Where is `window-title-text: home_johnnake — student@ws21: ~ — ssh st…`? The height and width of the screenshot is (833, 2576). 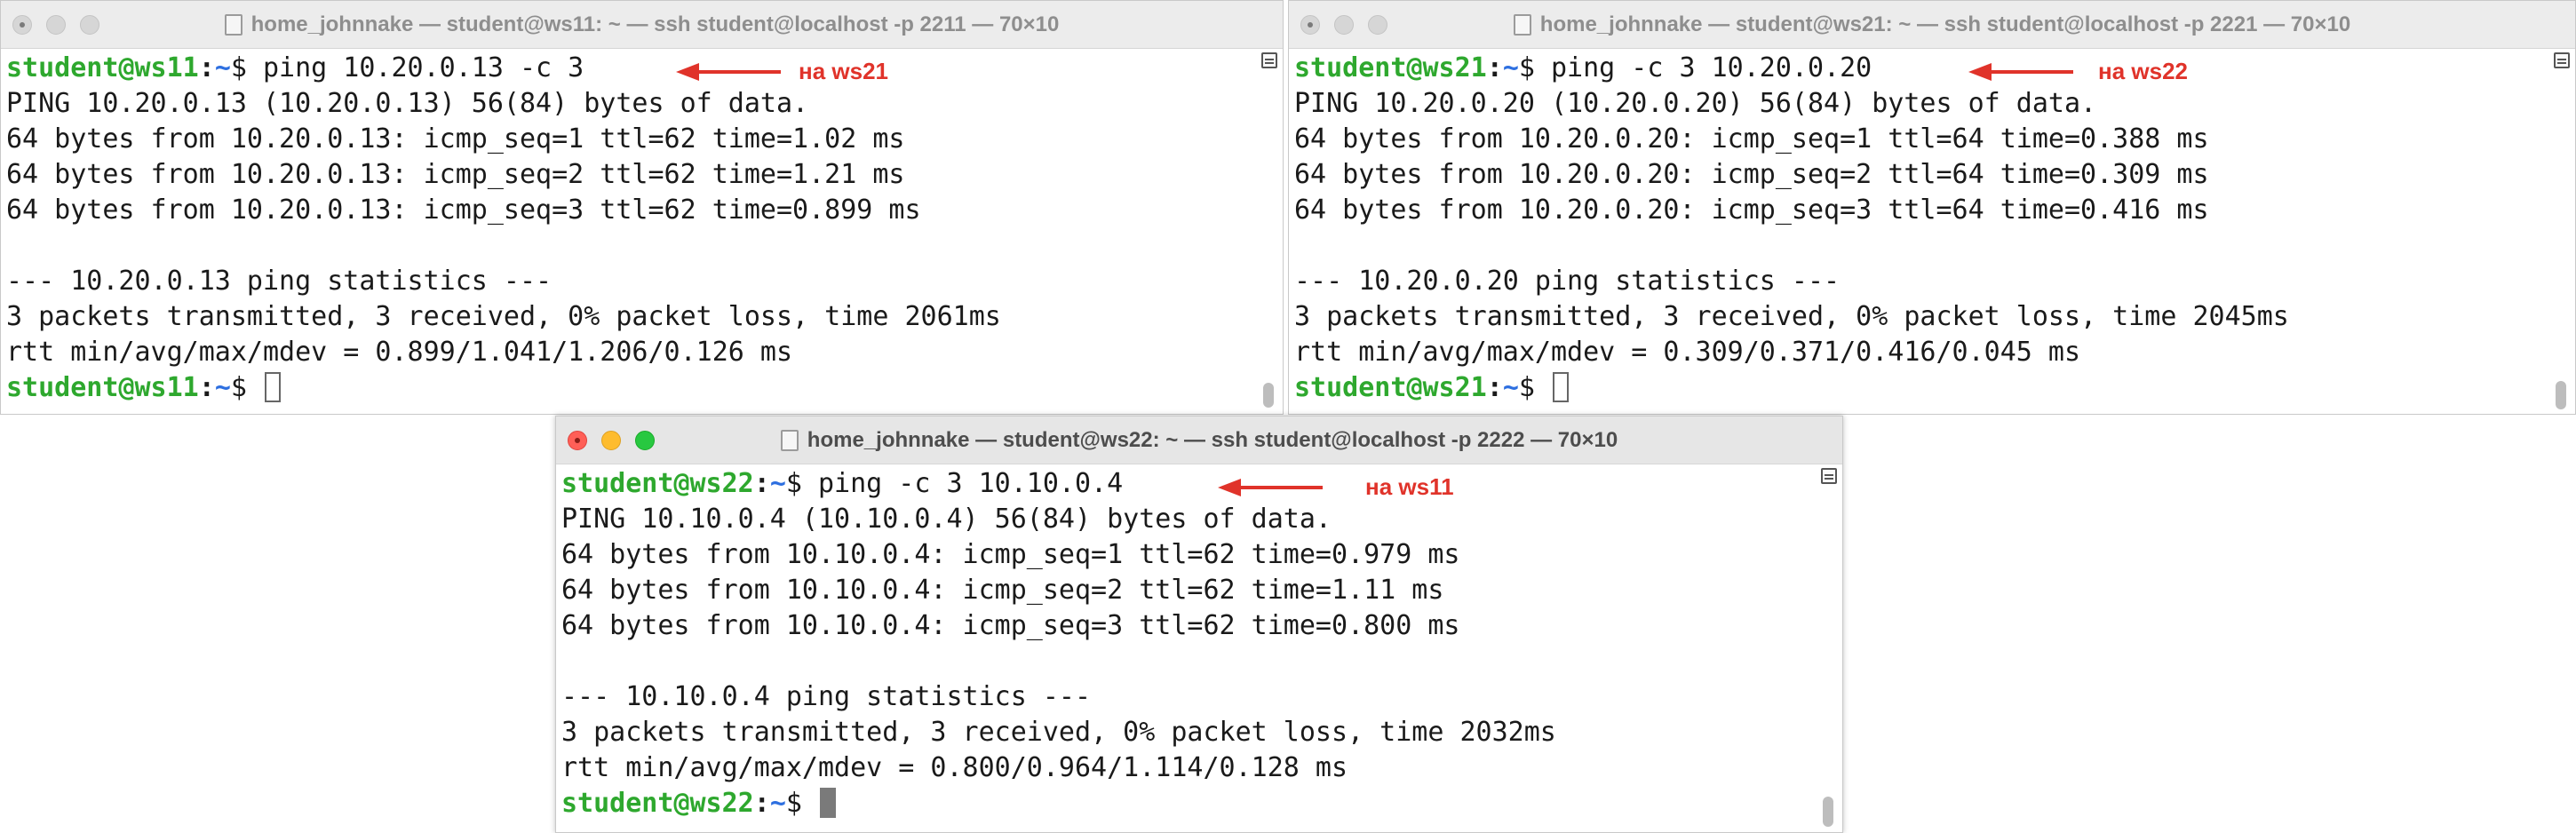
window-title-text: home_johnnake — student@ws21: ~ — ssh st… is located at coordinates (1945, 24).